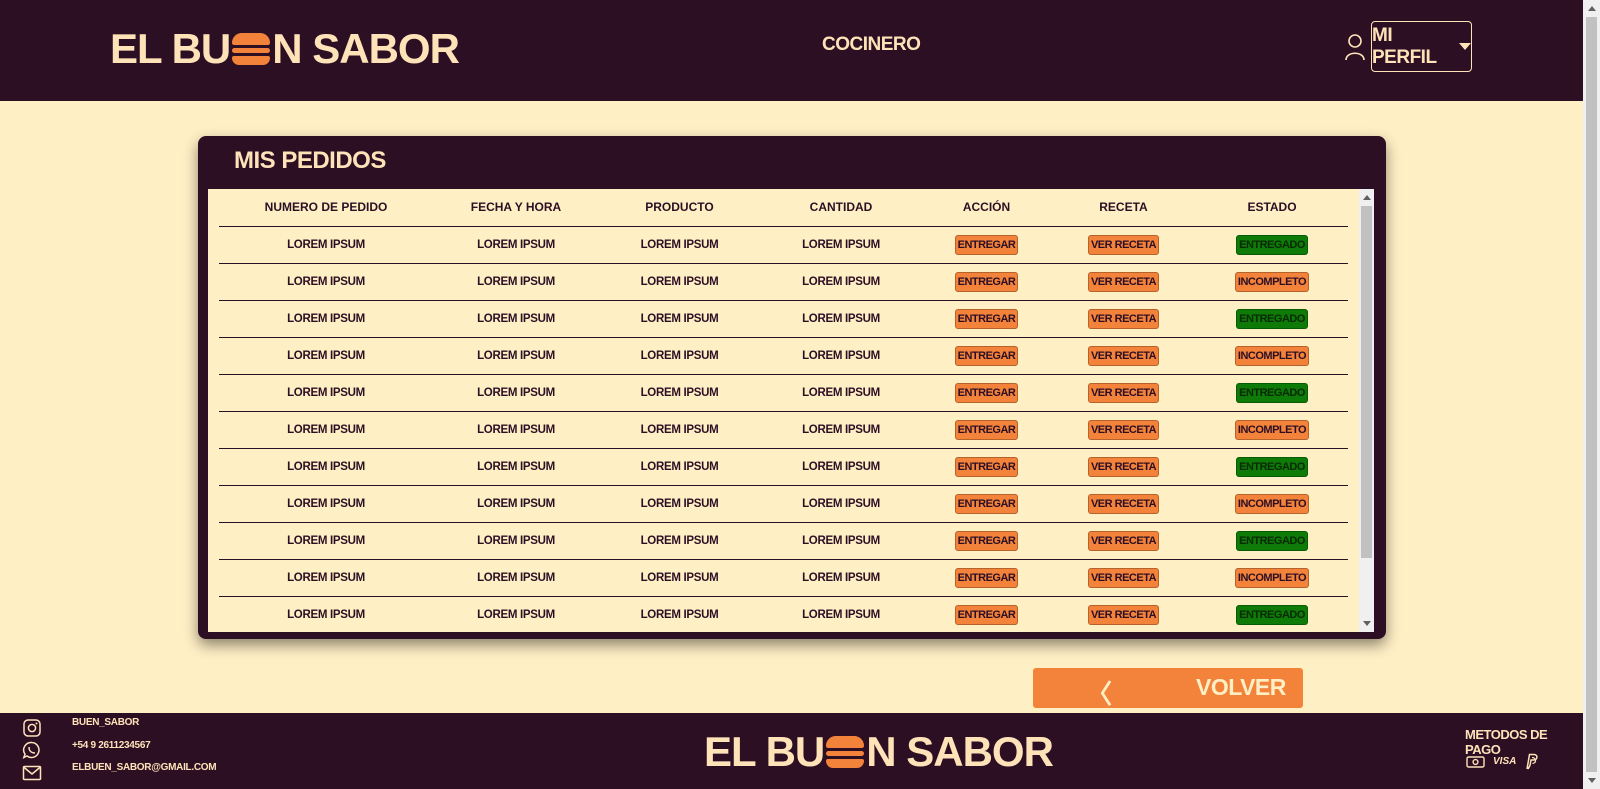 The width and height of the screenshot is (1600, 789). I want to click on phone-number: +54 9 2611234567, so click(111, 745).